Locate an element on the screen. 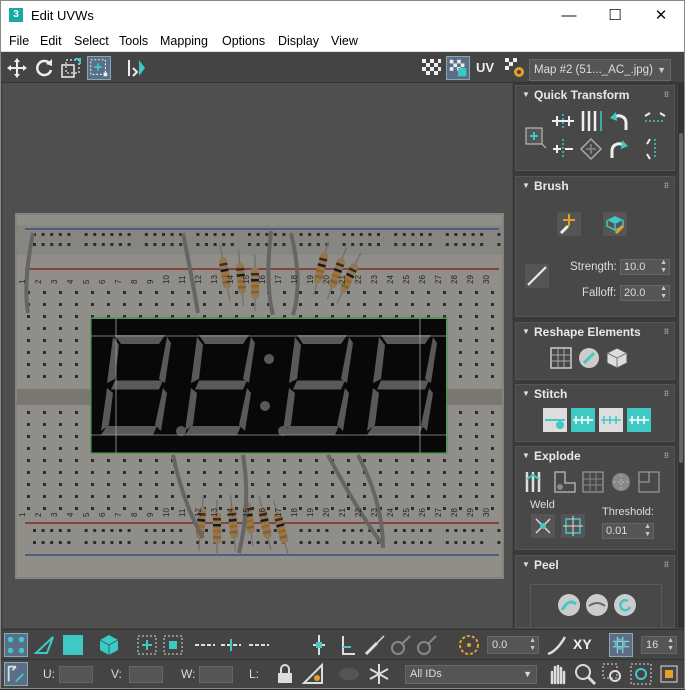  reset-peel-icon is located at coordinates (625, 605).